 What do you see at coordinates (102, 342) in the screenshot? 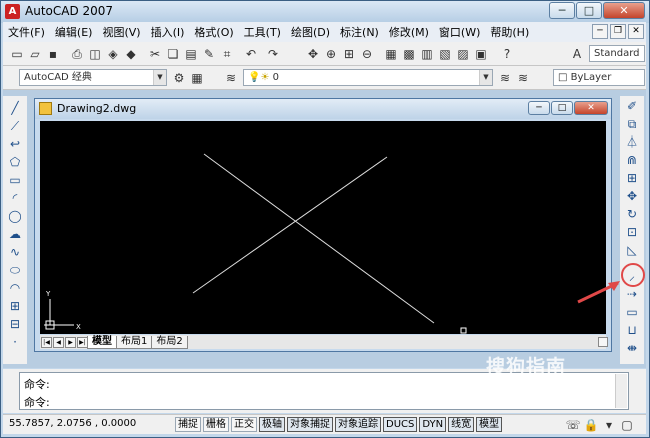
I see `tab-model: 模型` at bounding box center [102, 342].